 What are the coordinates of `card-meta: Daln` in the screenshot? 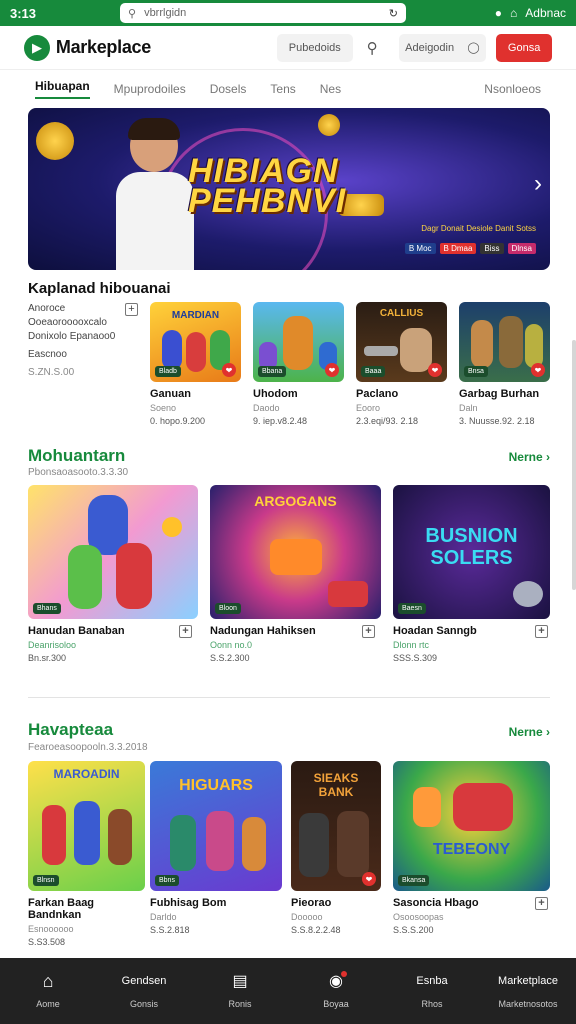 It's located at (468, 408).